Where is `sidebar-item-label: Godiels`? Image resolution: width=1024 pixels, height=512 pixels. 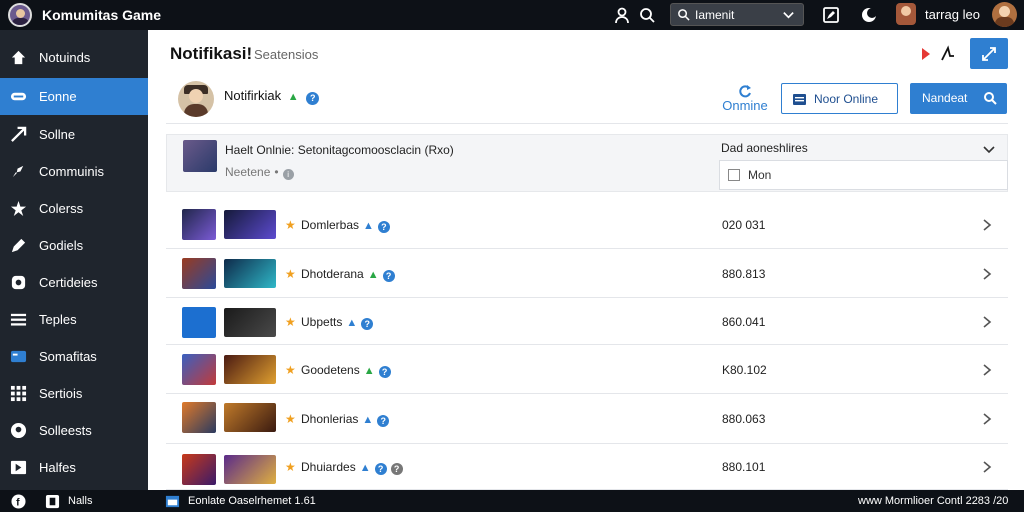
sidebar-item-label: Godiels is located at coordinates (61, 245).